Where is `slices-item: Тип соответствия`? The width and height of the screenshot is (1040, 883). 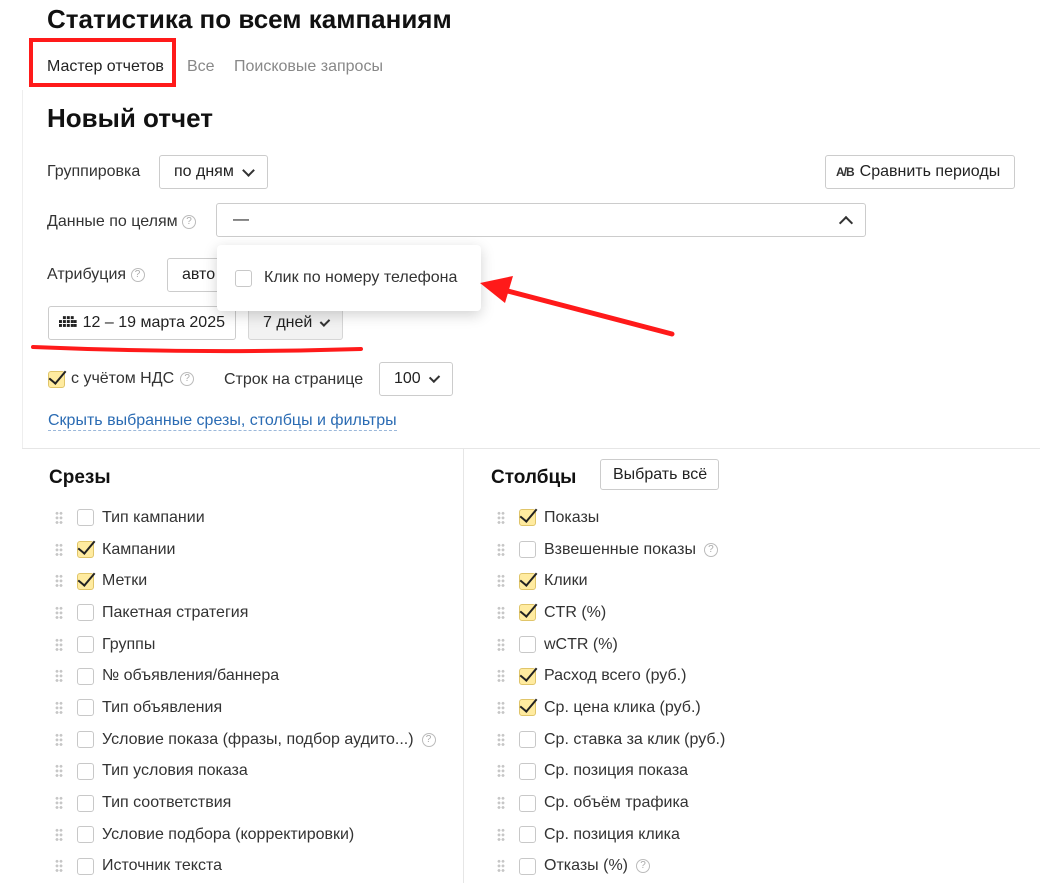
slices-item: Тип соответствия is located at coordinates (245, 803).